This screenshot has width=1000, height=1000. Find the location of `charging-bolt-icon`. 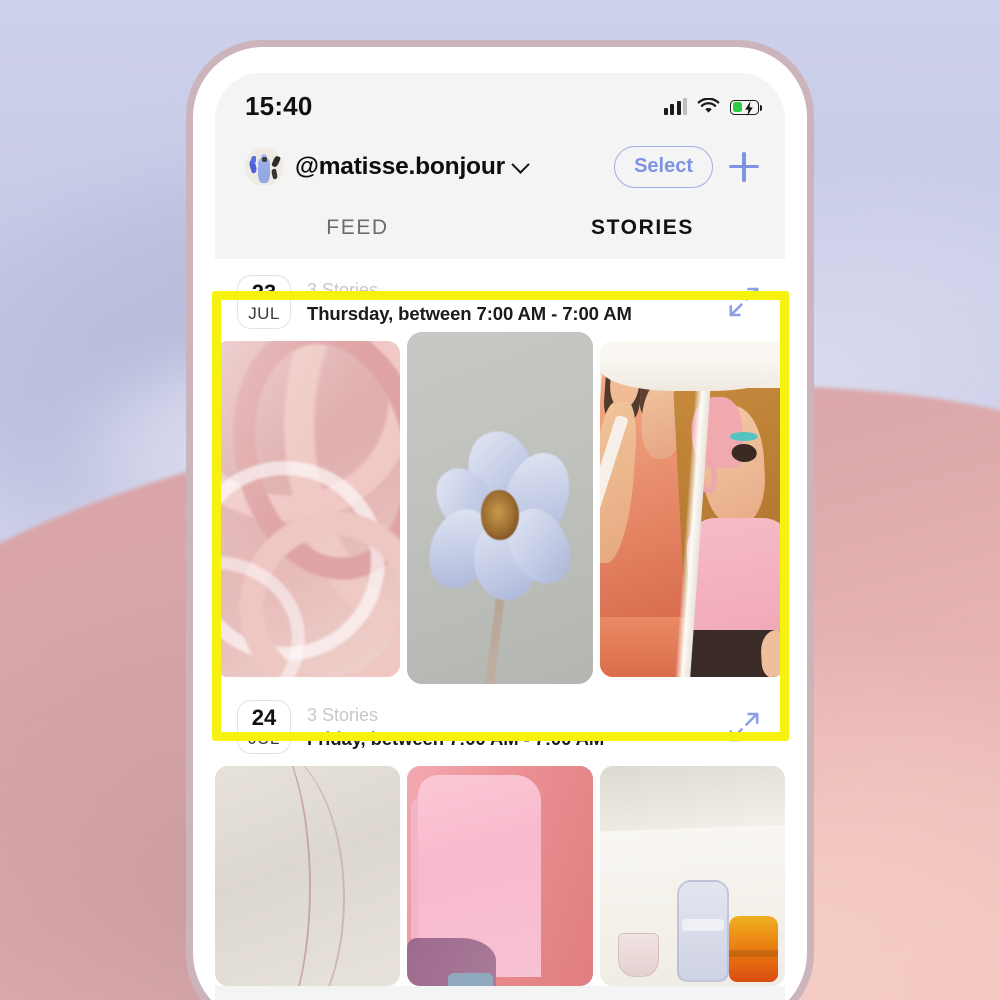

charging-bolt-icon is located at coordinates (749, 108).